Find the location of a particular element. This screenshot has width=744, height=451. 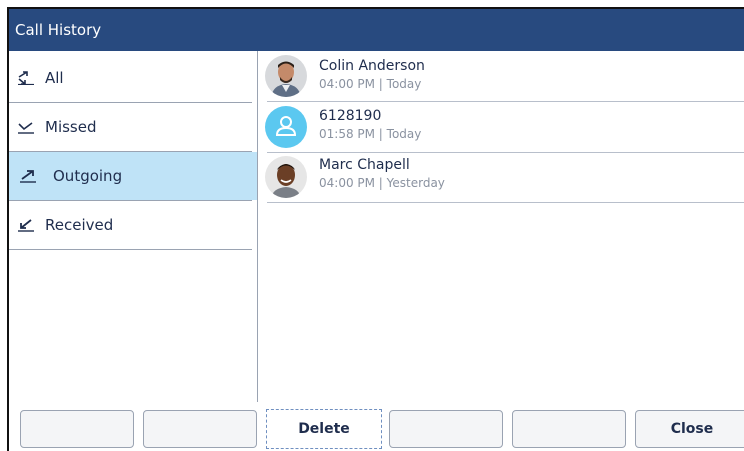

all-calls-icon is located at coordinates (26, 78).